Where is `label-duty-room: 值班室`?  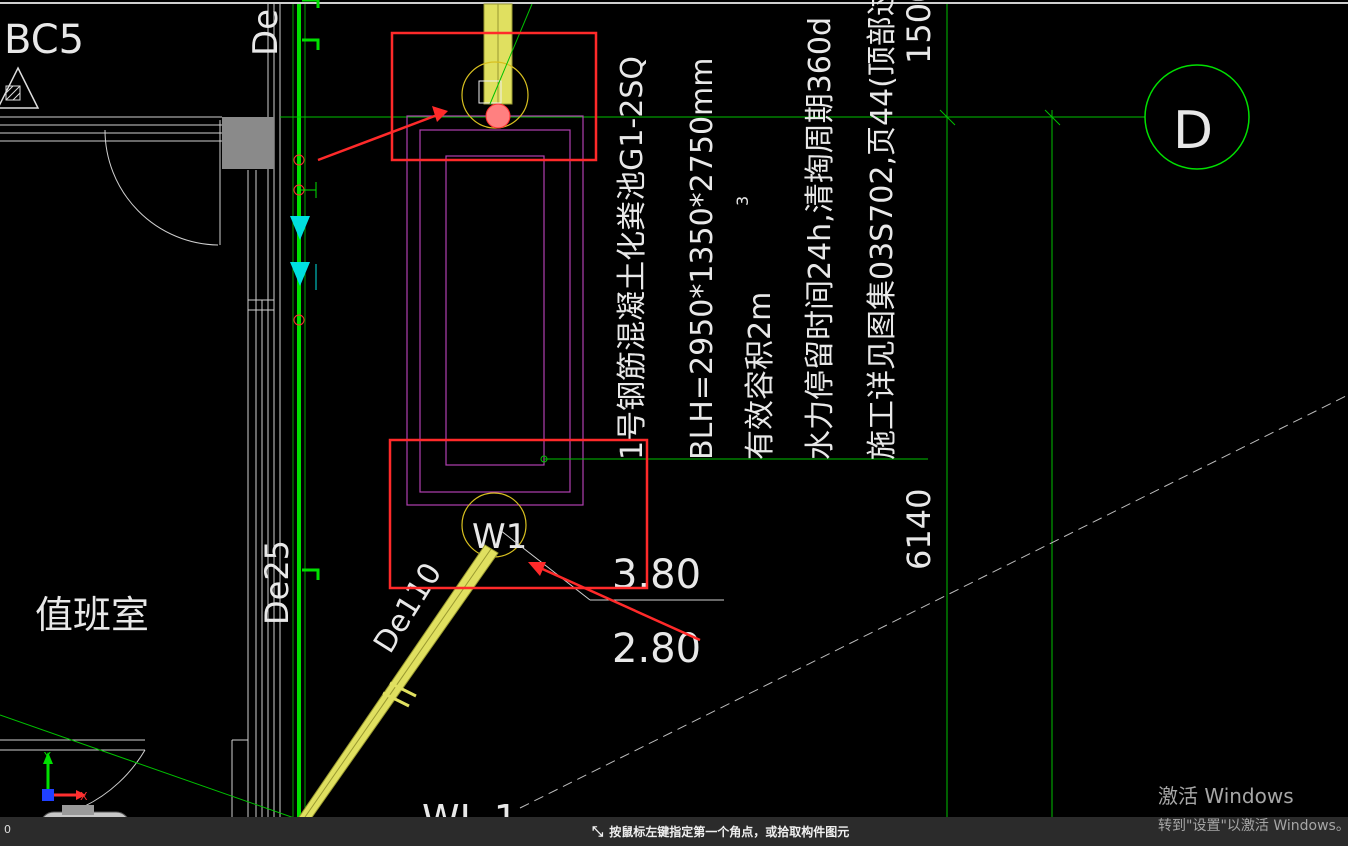
label-duty-room: 值班室 is located at coordinates (92, 615).